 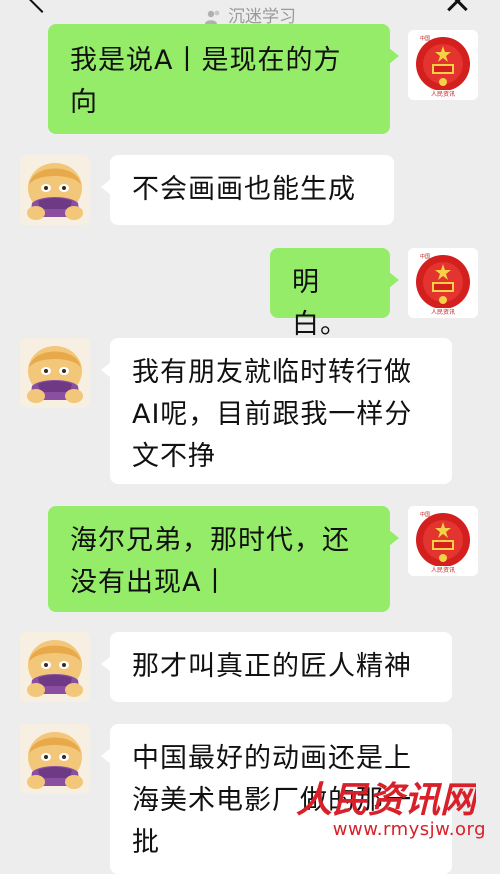 What do you see at coordinates (212, 17) in the screenshot?
I see `user-group-icon` at bounding box center [212, 17].